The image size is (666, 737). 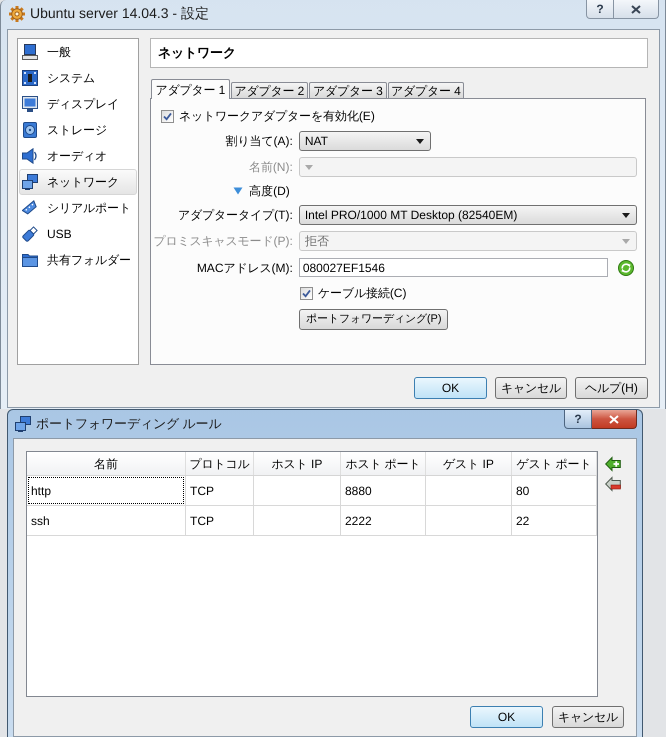 I want to click on expand-toggle: 高度(D), so click(x=263, y=191).